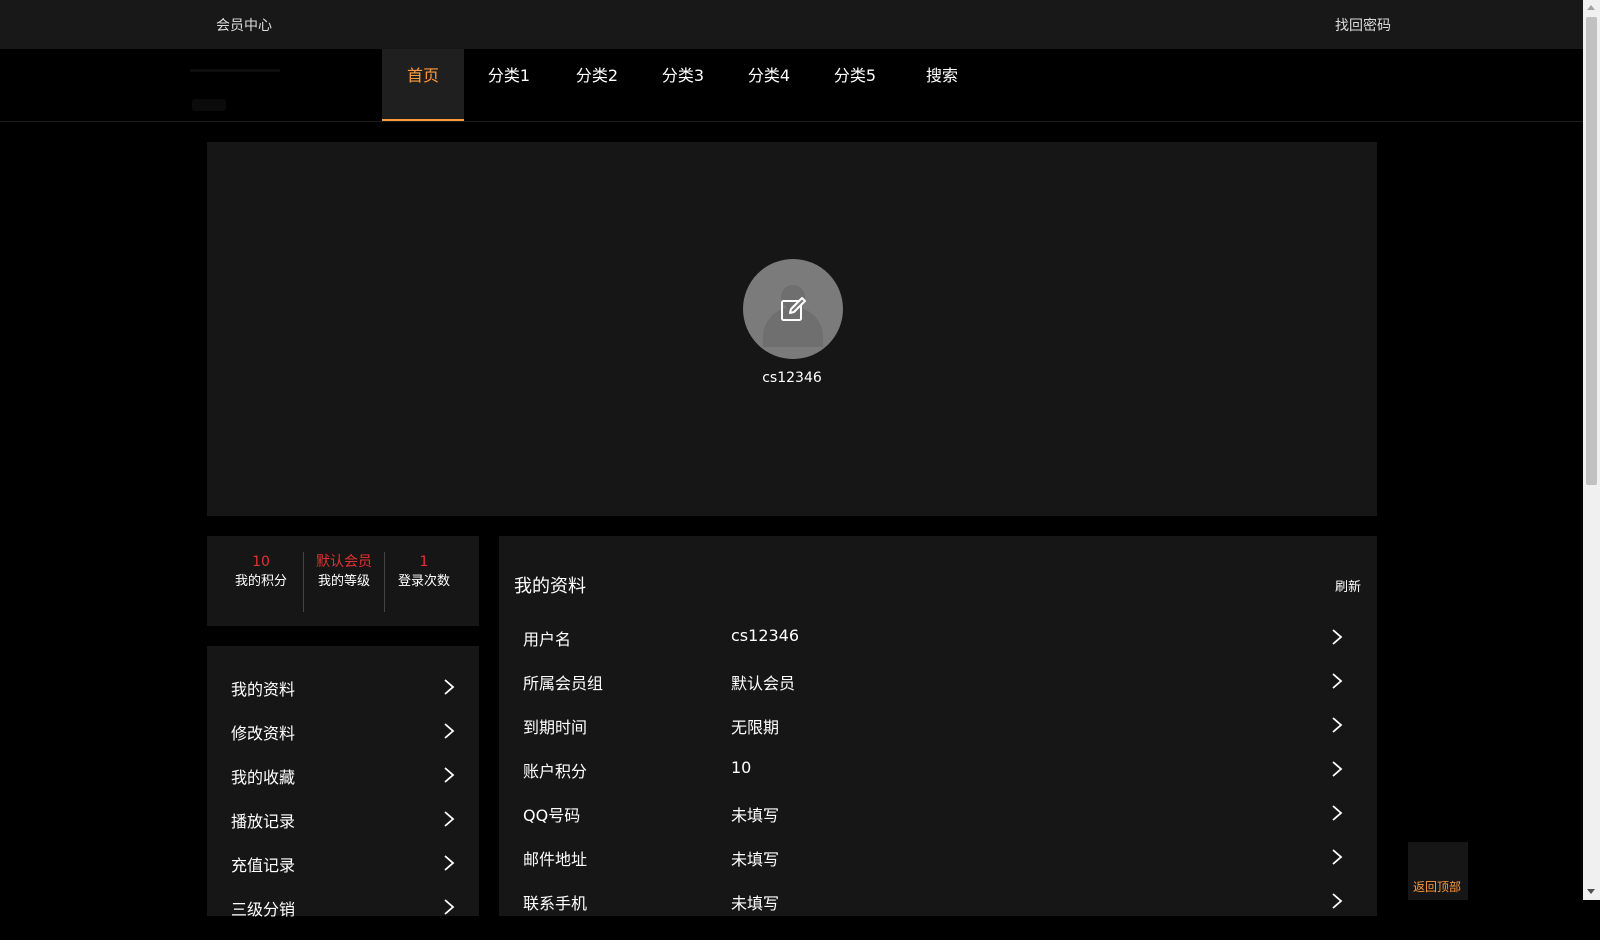  What do you see at coordinates (1591, 891) in the screenshot?
I see `scroll-down-icon` at bounding box center [1591, 891].